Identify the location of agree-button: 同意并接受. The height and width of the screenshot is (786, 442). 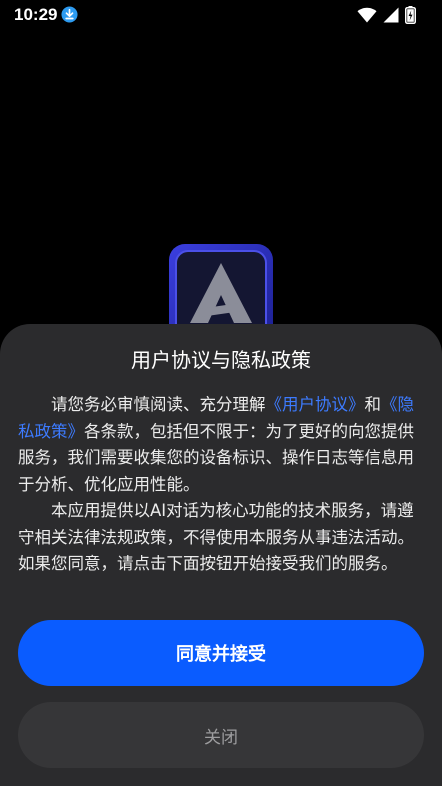
(221, 653).